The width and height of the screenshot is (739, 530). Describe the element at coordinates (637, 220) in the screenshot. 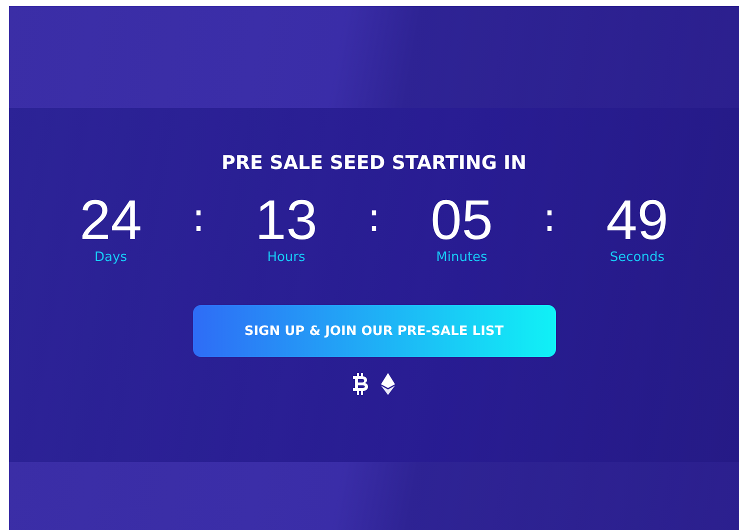

I see `countdown-number: 49` at that location.